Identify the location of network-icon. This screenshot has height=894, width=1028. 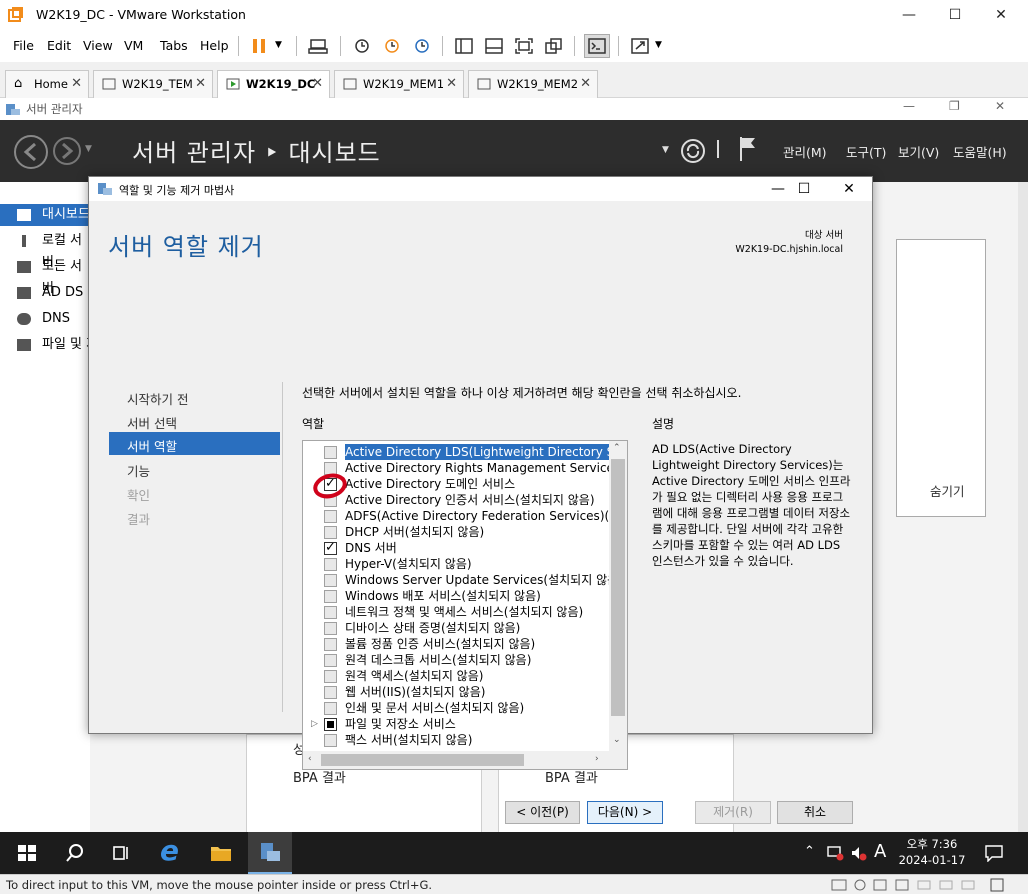
(835, 853).